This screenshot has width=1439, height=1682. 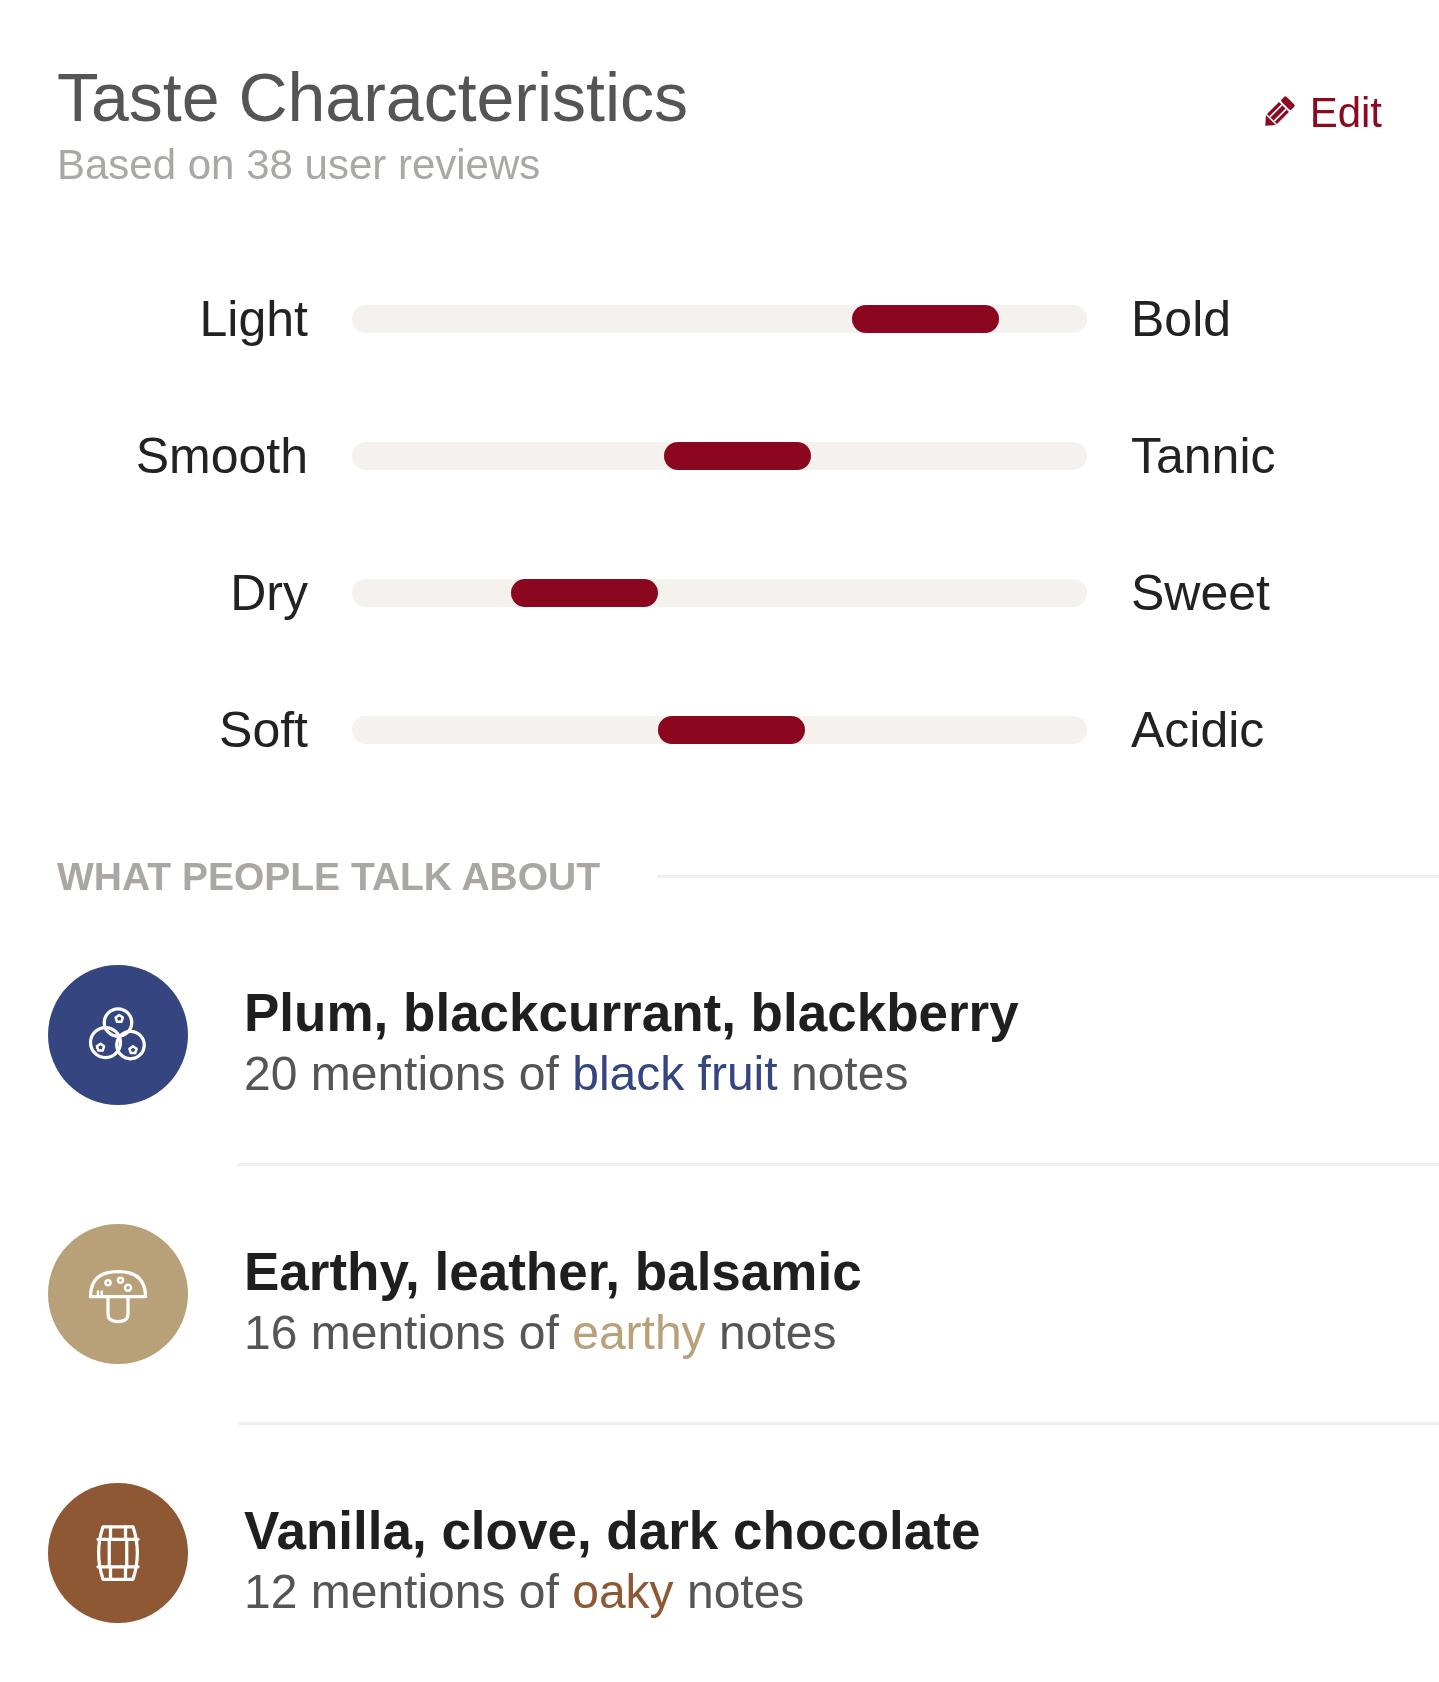 I want to click on review-count: Based on 38 user reviews, so click(x=299, y=165).